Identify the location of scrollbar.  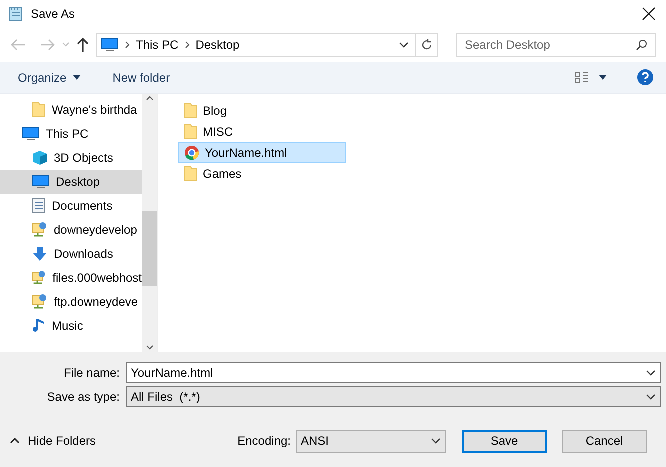
(149, 223).